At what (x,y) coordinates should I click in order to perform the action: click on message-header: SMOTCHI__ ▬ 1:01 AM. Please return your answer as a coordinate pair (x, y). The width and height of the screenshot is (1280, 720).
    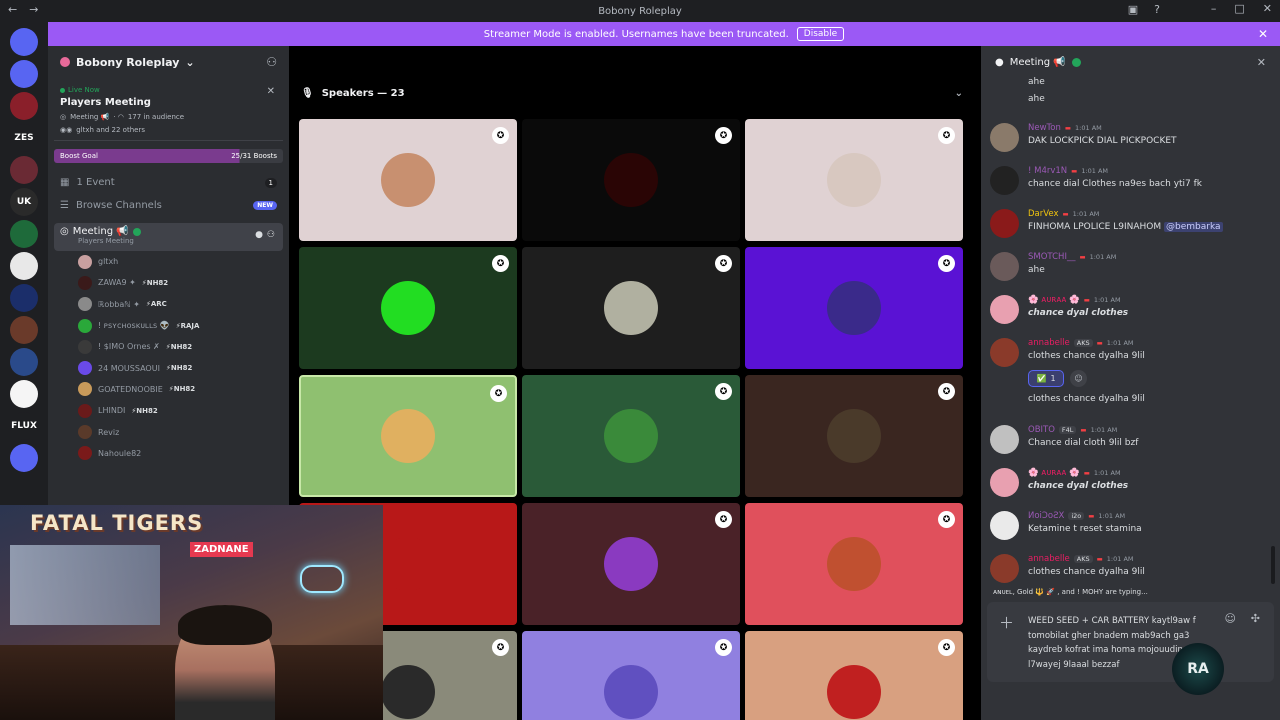
    Looking at the image, I should click on (1072, 257).